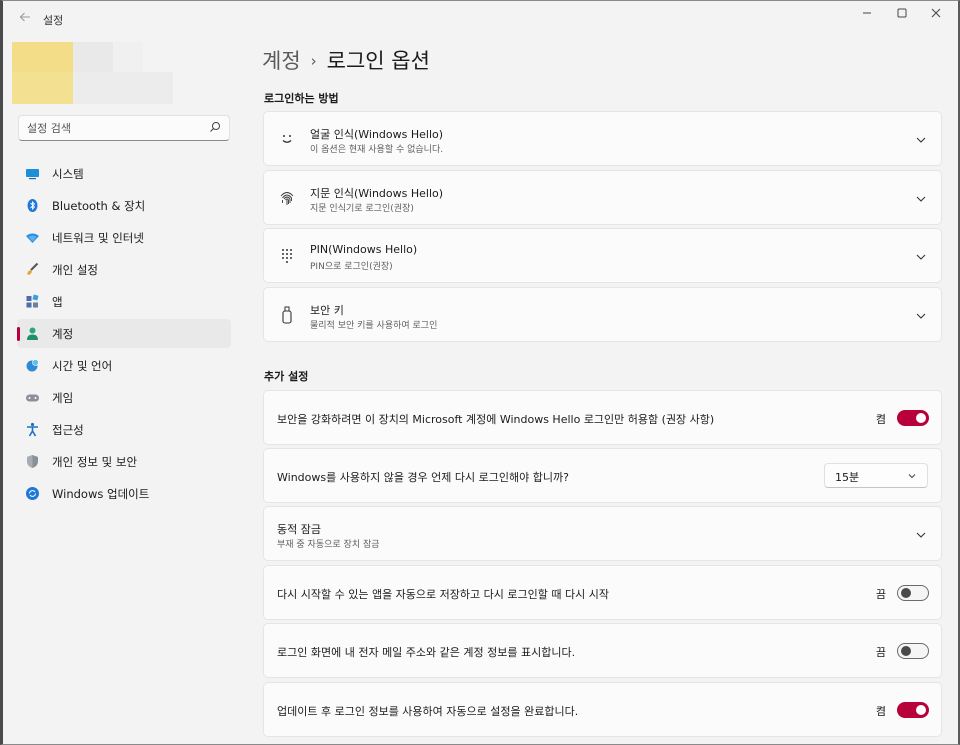  I want to click on card-subtitle: 지문 인식기로 로그인(권장), so click(362, 209).